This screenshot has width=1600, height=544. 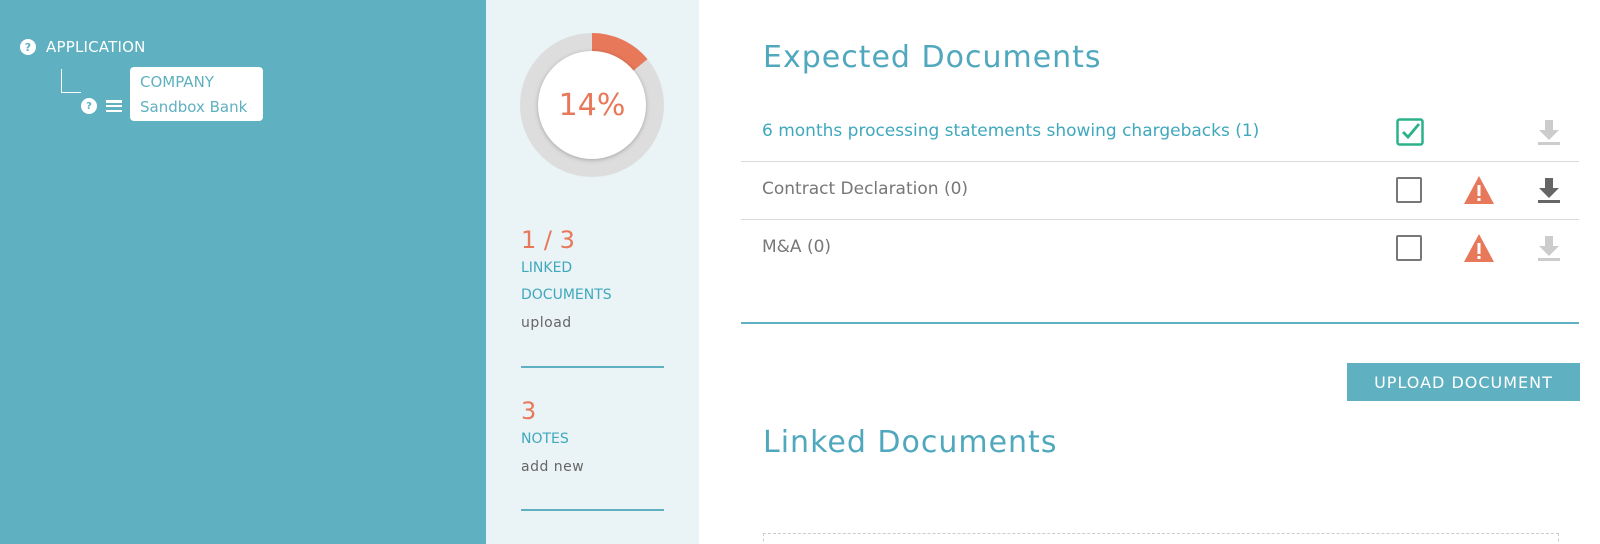 What do you see at coordinates (114, 106) in the screenshot?
I see `menu-icon` at bounding box center [114, 106].